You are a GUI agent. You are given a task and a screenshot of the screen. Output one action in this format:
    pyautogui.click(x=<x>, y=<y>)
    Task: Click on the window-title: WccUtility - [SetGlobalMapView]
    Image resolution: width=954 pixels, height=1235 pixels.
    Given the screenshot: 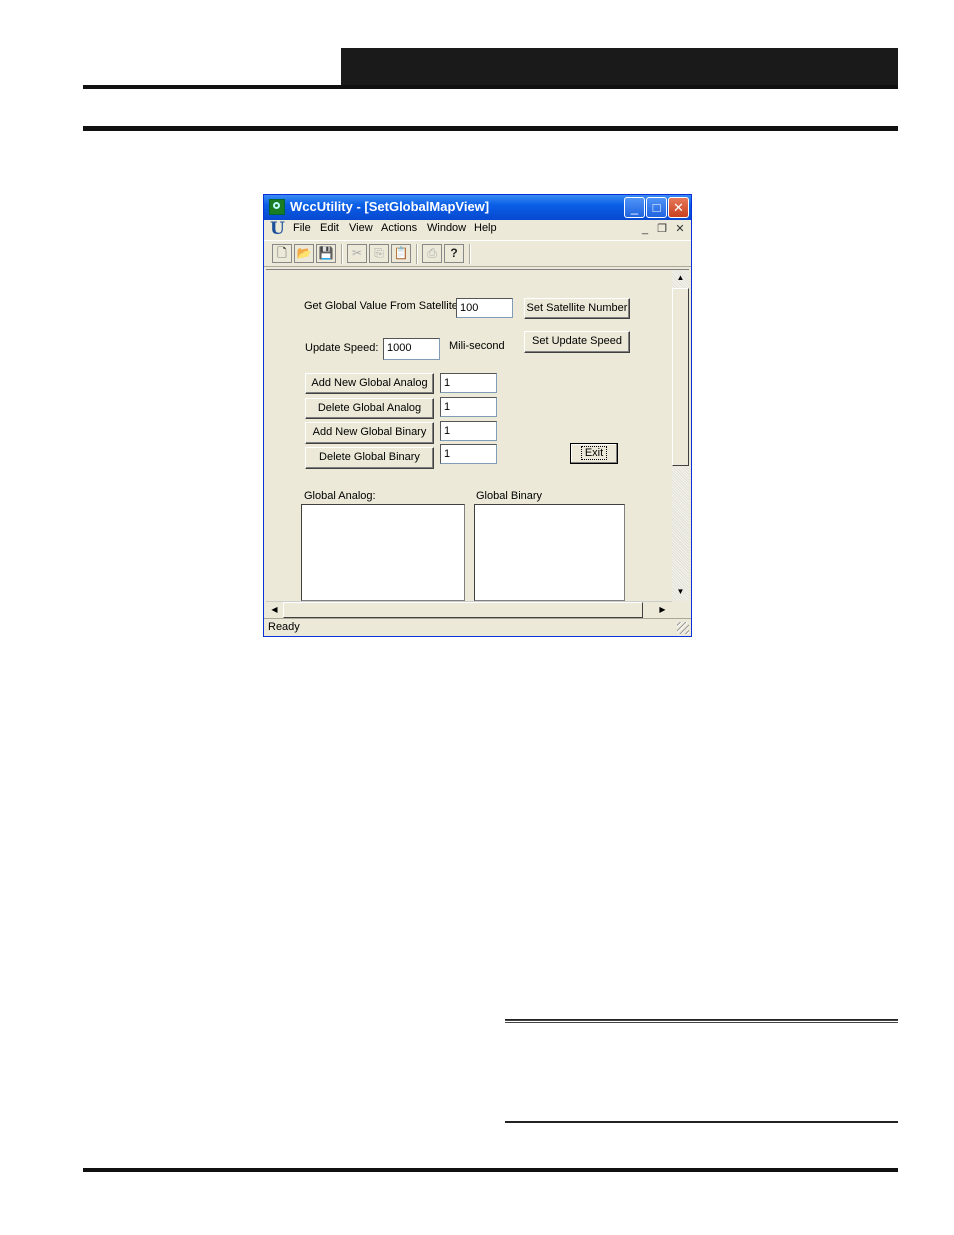 What is the action you would take?
    pyautogui.click(x=390, y=206)
    